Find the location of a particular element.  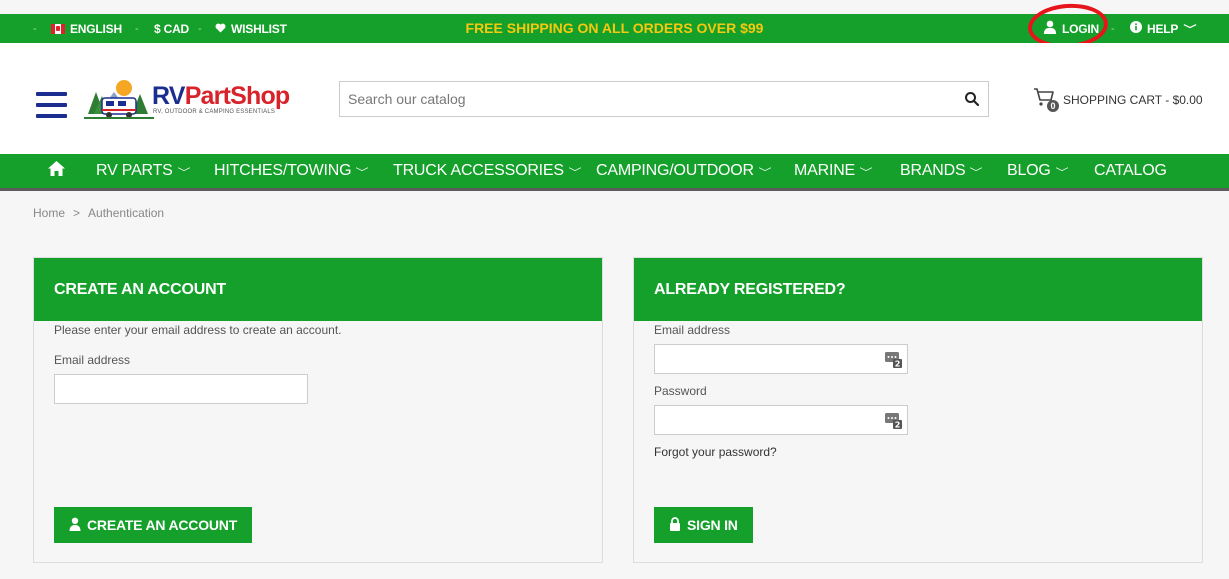

nav-divider is located at coordinates (614, 189).